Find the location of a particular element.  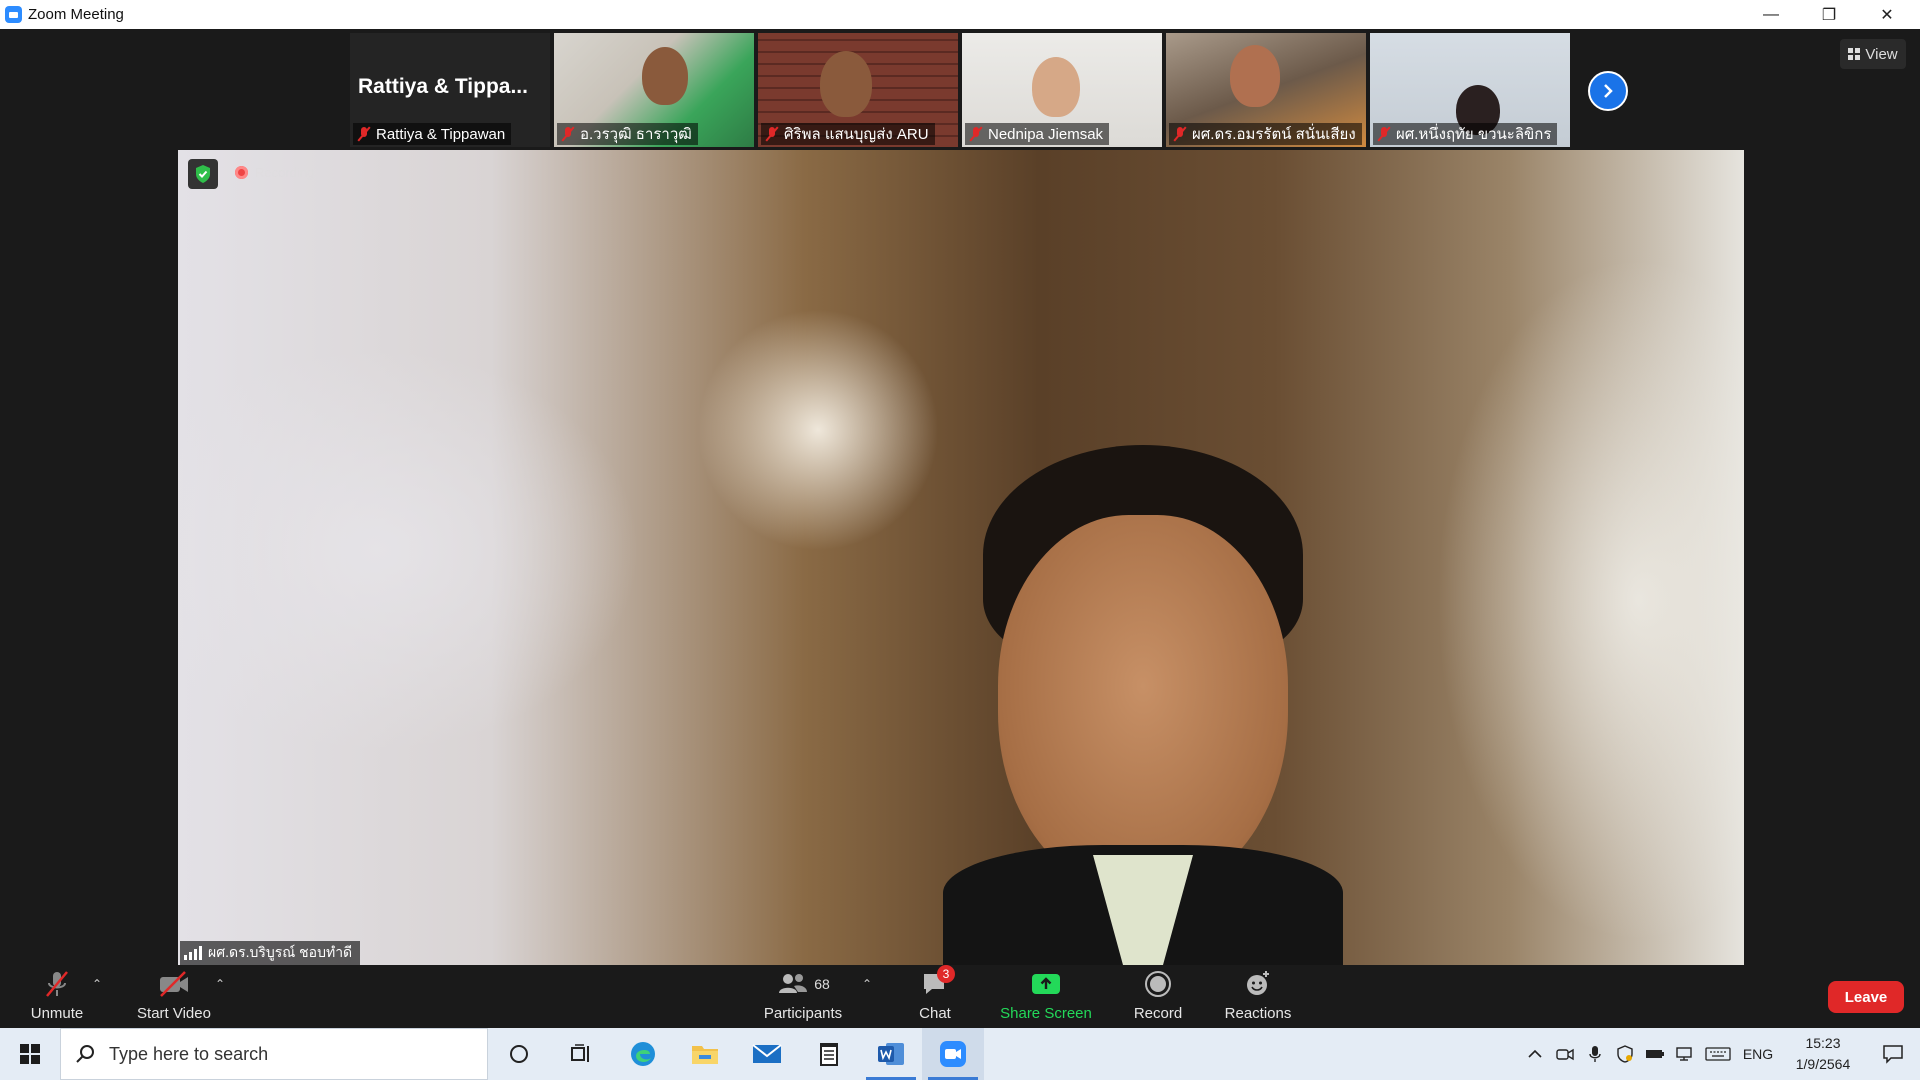

zoom-button is located at coordinates (953, 1054).